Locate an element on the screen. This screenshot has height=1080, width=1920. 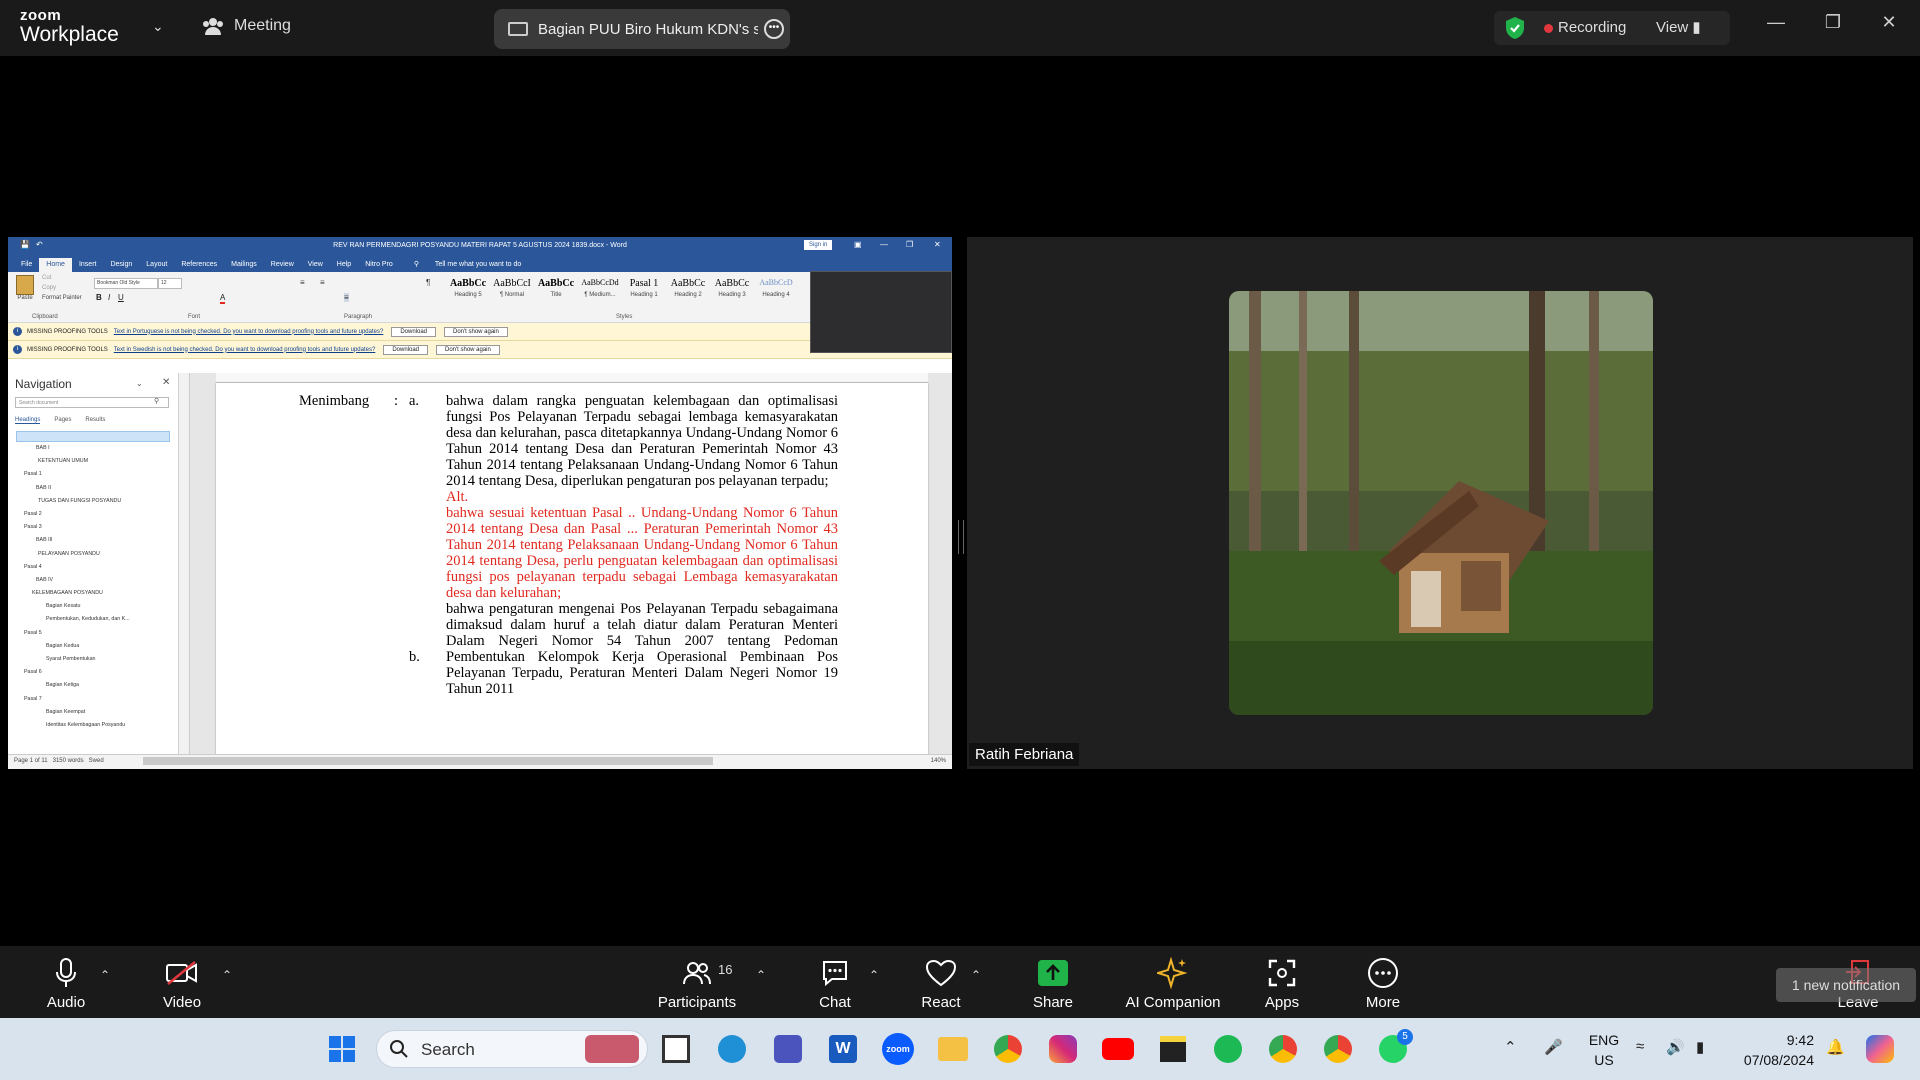
zoom-icon: zoom is located at coordinates (898, 1049).